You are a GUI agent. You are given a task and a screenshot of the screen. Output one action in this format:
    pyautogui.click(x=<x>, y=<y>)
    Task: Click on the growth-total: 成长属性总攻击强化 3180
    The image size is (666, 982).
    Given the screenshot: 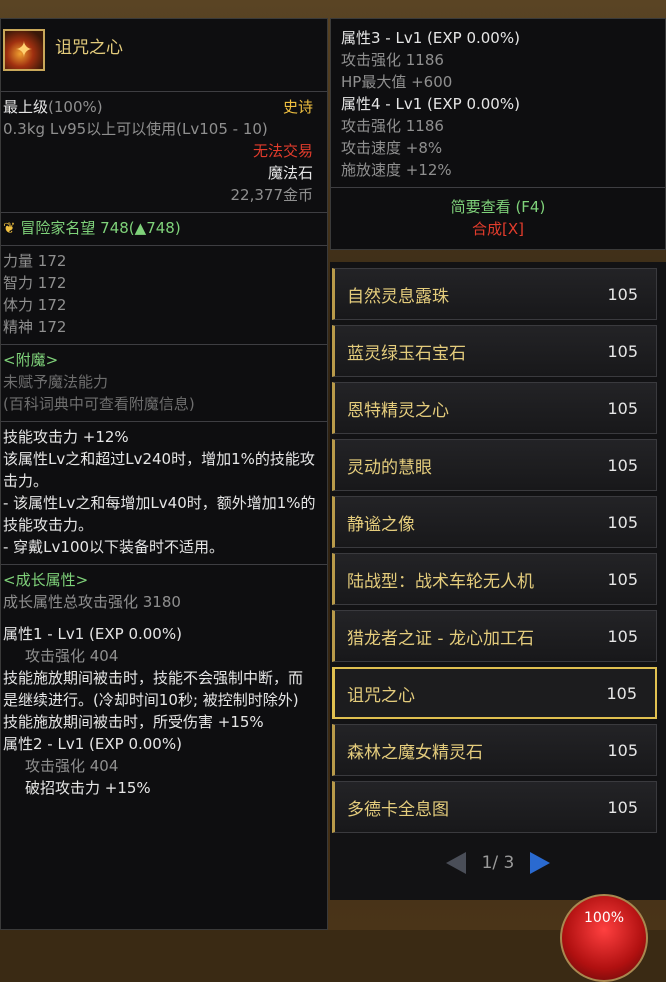 What is the action you would take?
    pyautogui.click(x=92, y=602)
    